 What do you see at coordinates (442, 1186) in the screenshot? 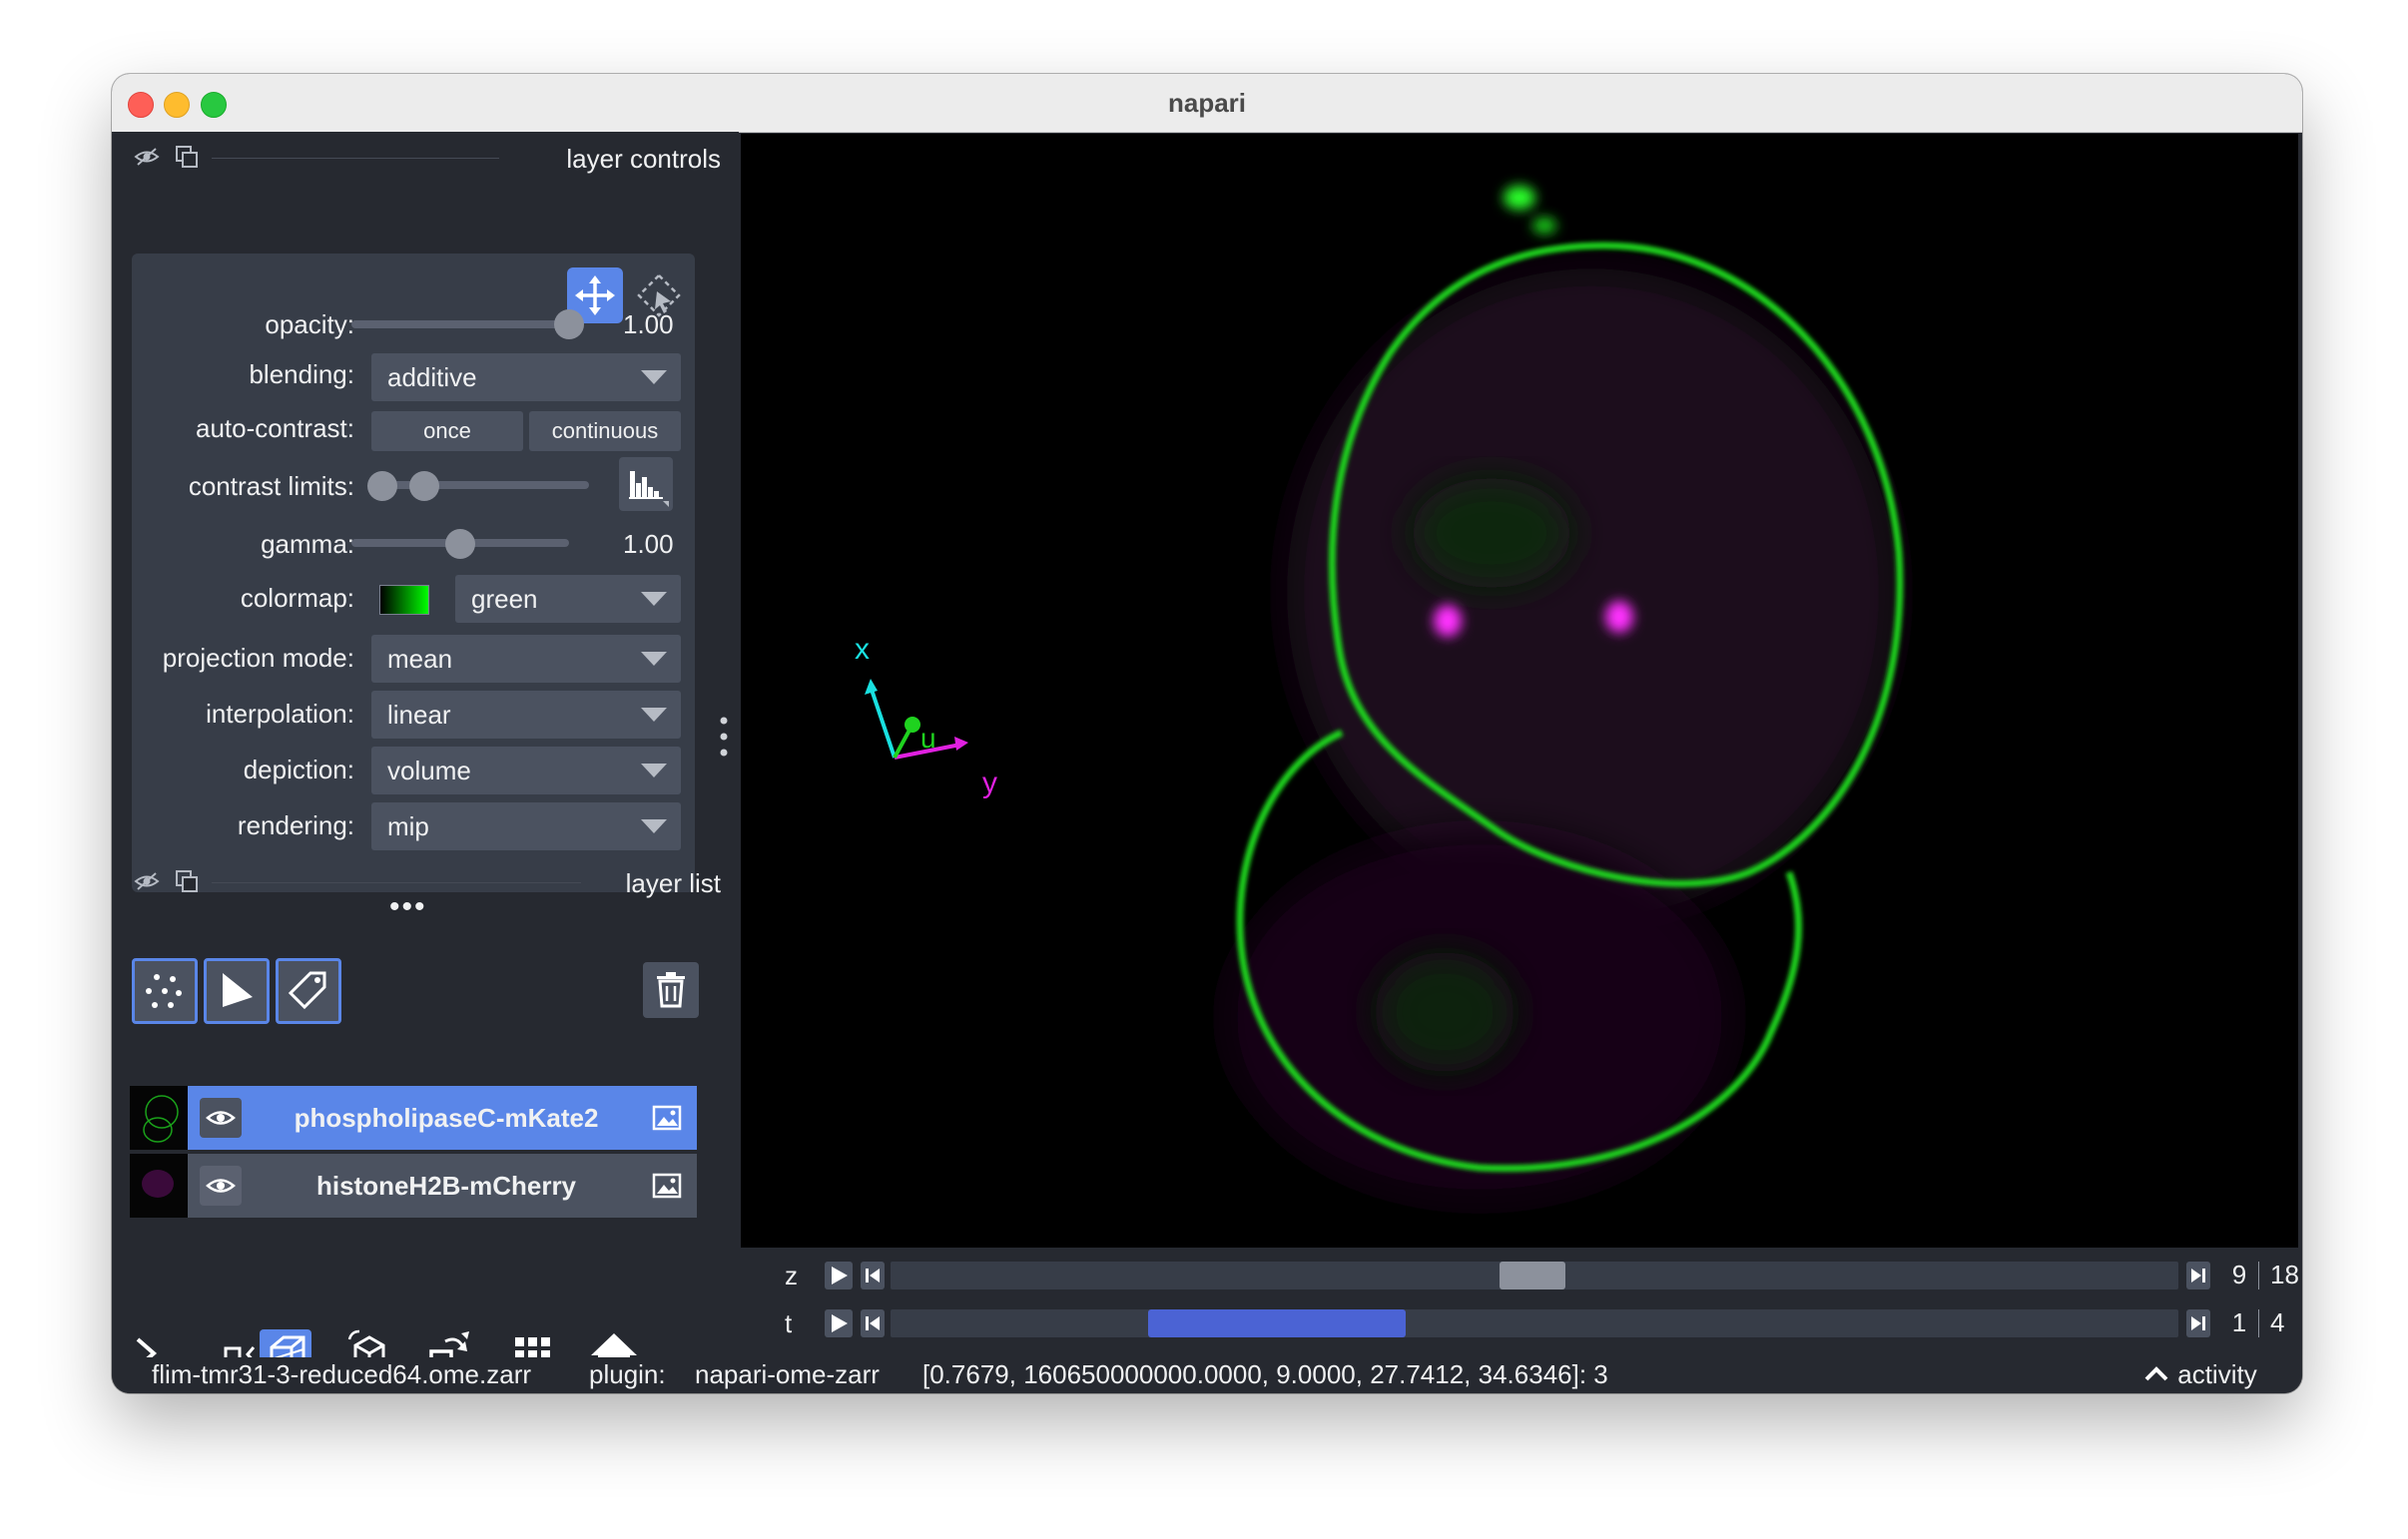
I see `layer-row-body: histoneH2B-mCherry` at bounding box center [442, 1186].